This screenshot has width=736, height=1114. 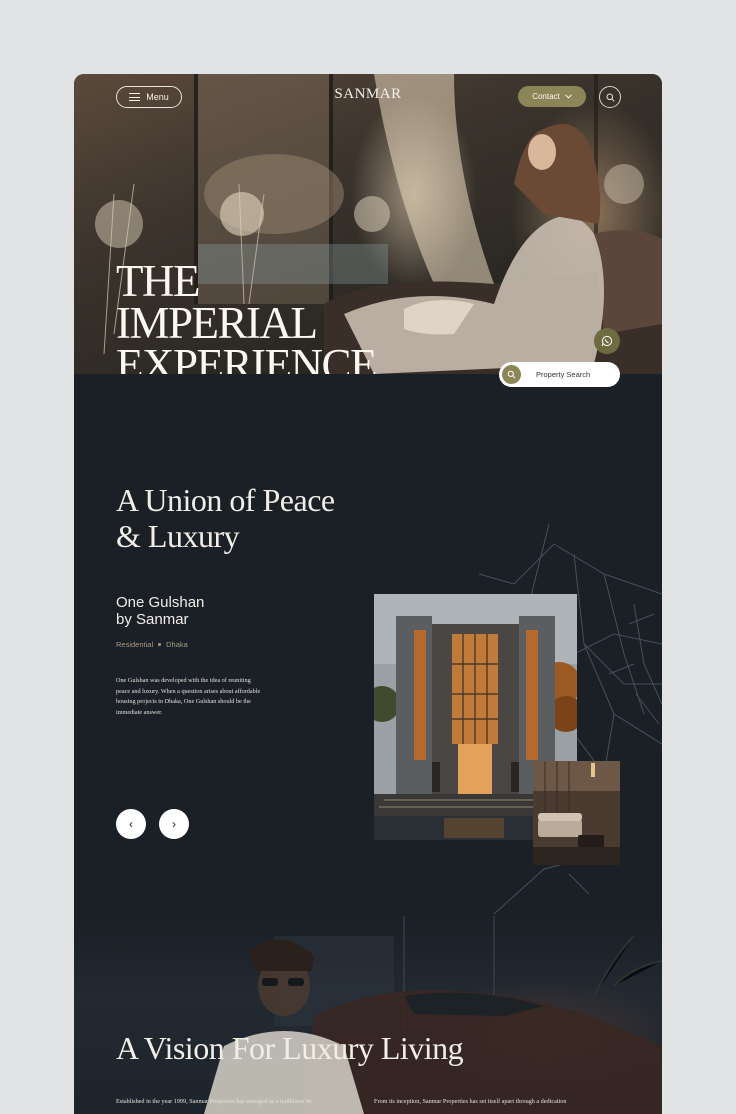 What do you see at coordinates (217, 323) in the screenshot?
I see `hero-title-line: IMPERIAL` at bounding box center [217, 323].